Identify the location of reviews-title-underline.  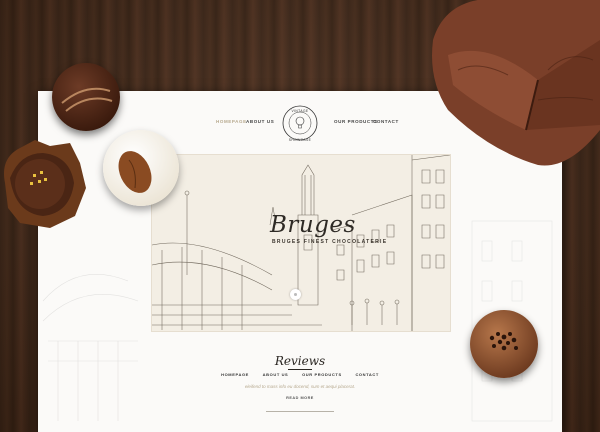
(300, 369).